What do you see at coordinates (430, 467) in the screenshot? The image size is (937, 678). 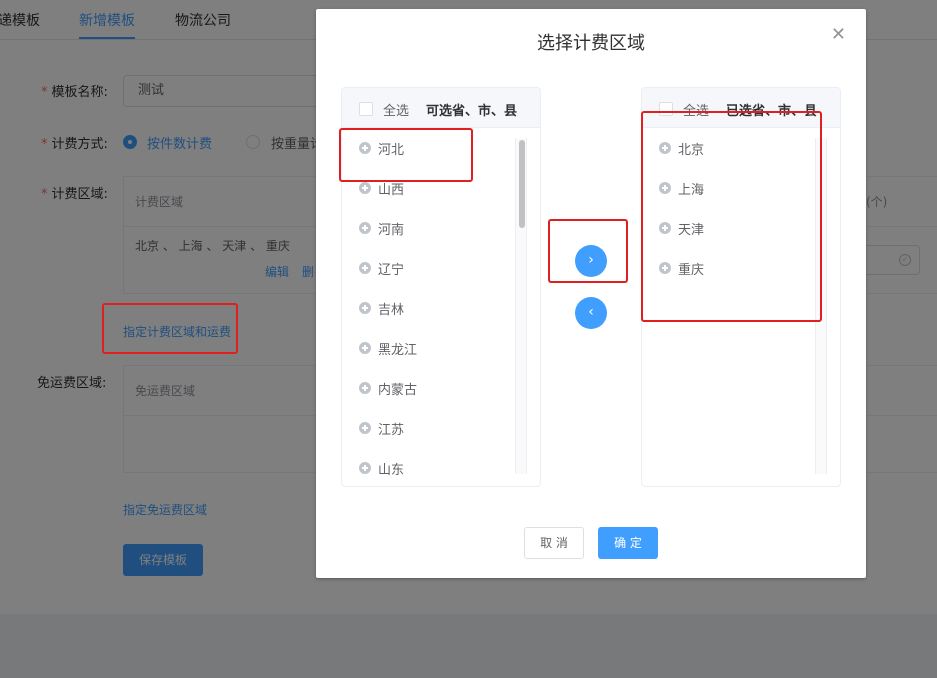 I see `list-item: 山东` at bounding box center [430, 467].